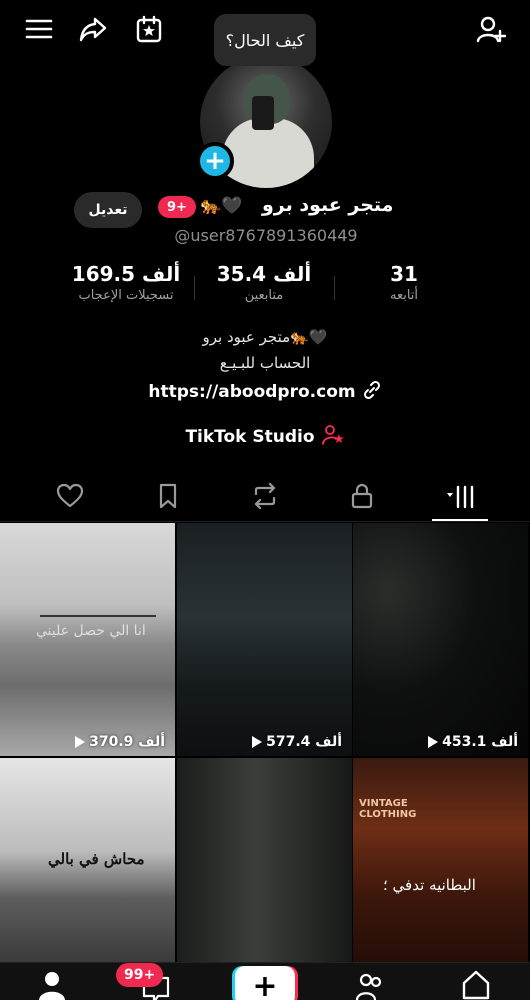 Image resolution: width=530 pixels, height=1000 pixels. I want to click on nav-home, so click(476, 984).